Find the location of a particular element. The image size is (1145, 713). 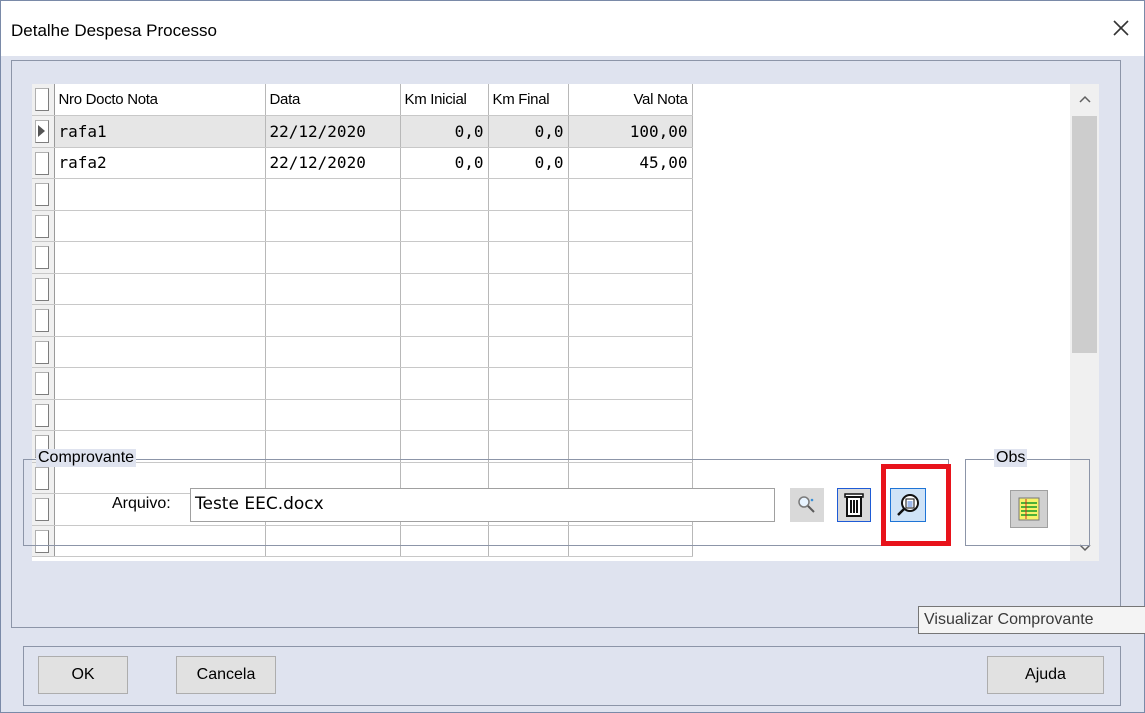

obs-button is located at coordinates (1029, 509).